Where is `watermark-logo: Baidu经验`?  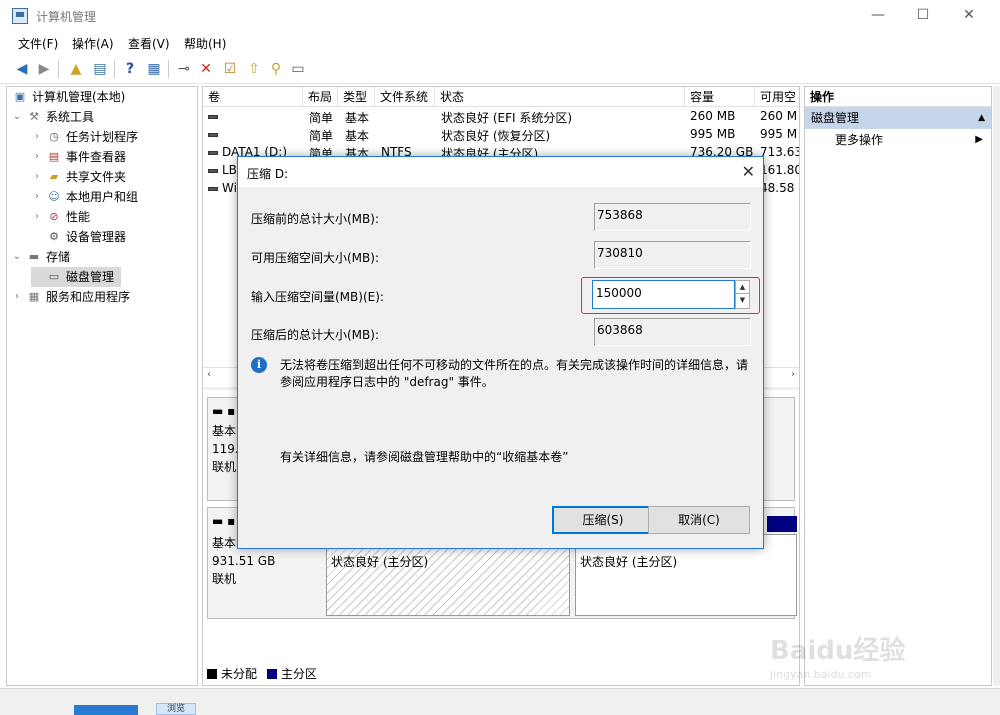 watermark-logo: Baidu经验 is located at coordinates (838, 651).